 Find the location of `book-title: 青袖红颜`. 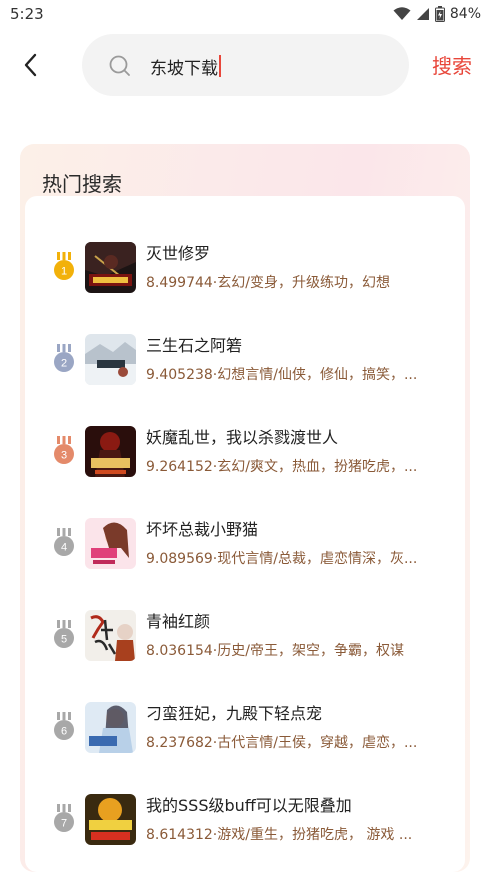

book-title: 青袖红颜 is located at coordinates (178, 621).